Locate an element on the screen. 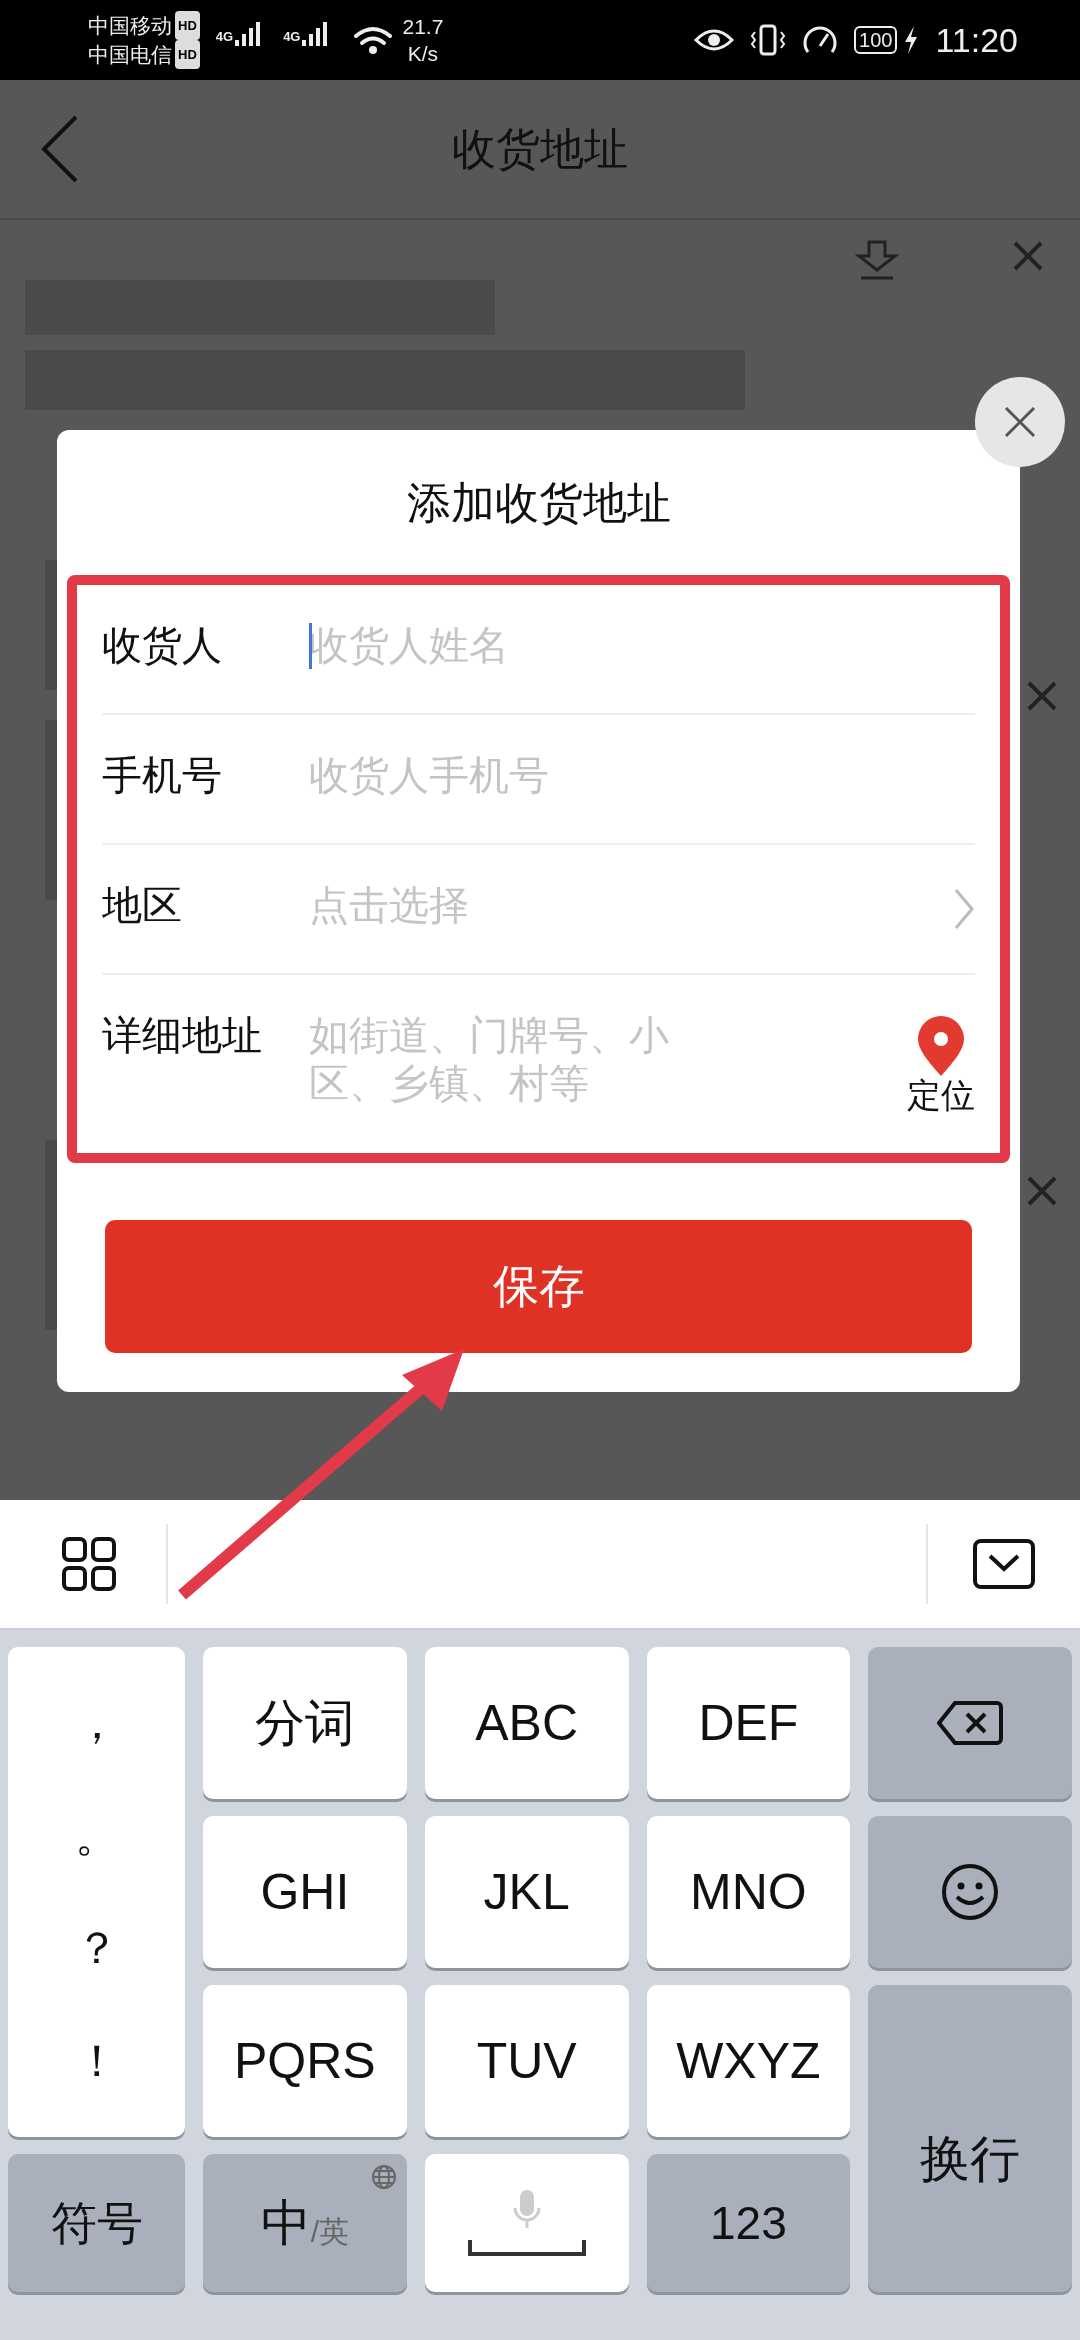  emoji-key is located at coordinates (970, 1892).